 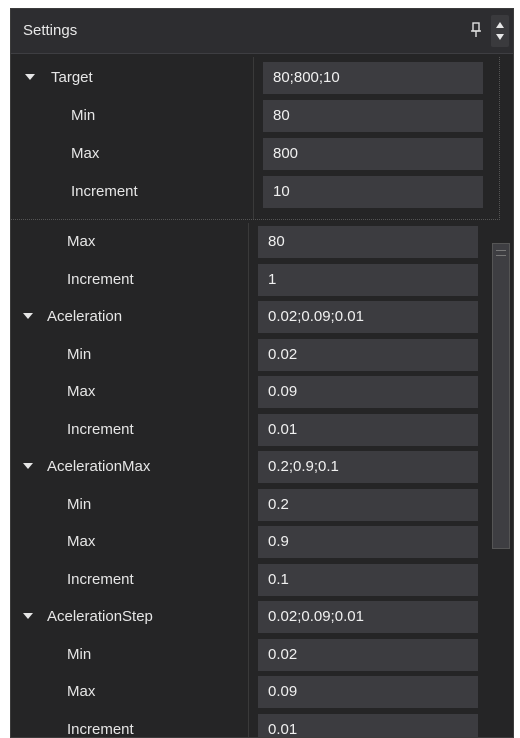 What do you see at coordinates (476, 30) in the screenshot?
I see `pin-icon` at bounding box center [476, 30].